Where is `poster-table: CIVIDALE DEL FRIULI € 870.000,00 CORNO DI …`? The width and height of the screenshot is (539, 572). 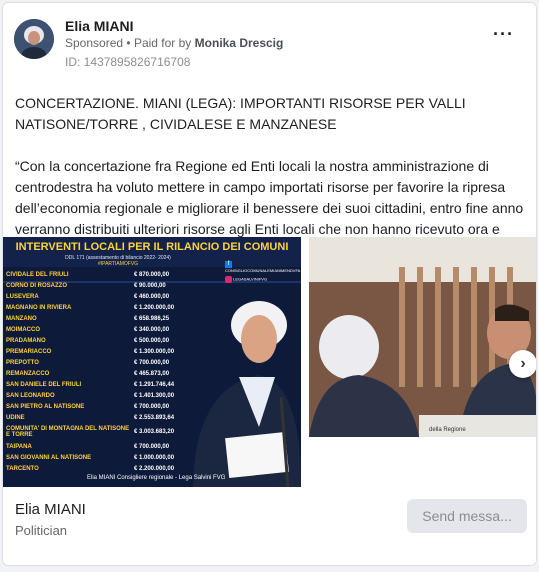 poster-table: CIVIDALE DEL FRIULI € 870.000,00 CORNO DI … is located at coordinates (96, 371).